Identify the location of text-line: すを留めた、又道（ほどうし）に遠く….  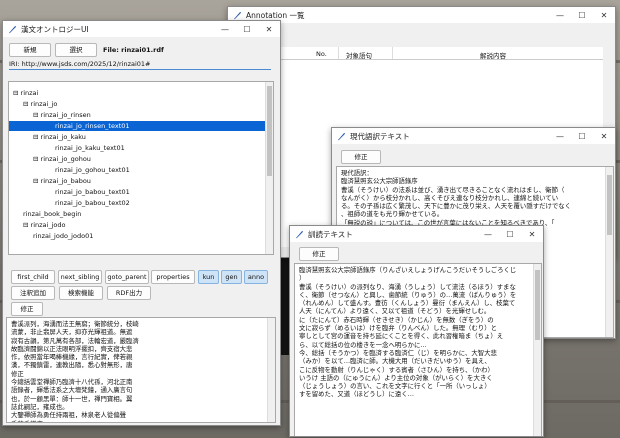
(357, 394).